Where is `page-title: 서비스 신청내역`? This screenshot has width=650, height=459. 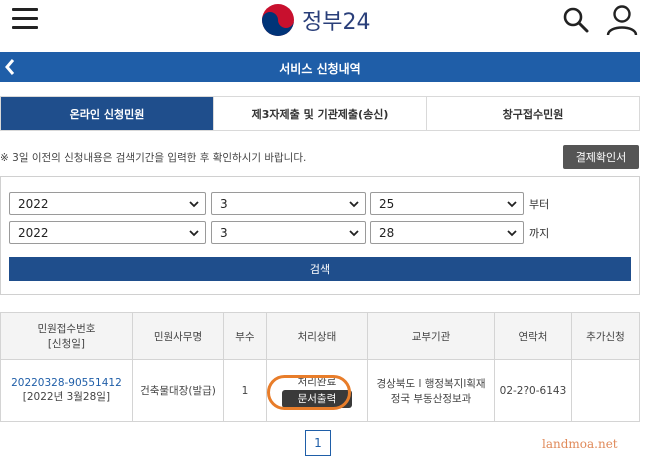 page-title: 서비스 신청내역 is located at coordinates (320, 69).